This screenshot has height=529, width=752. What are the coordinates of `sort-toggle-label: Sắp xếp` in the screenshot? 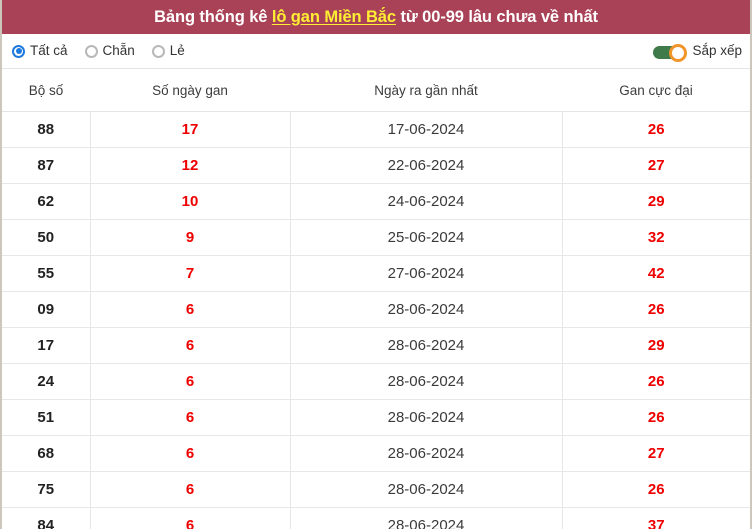 It's located at (717, 51).